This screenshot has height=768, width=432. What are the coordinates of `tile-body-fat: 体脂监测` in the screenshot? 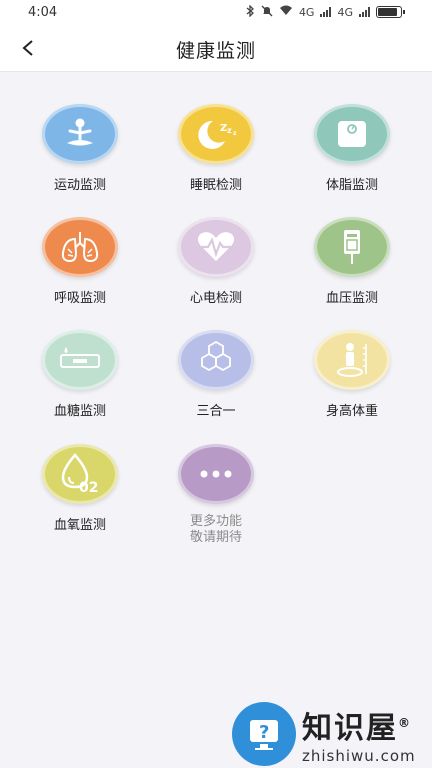 It's located at (352, 159).